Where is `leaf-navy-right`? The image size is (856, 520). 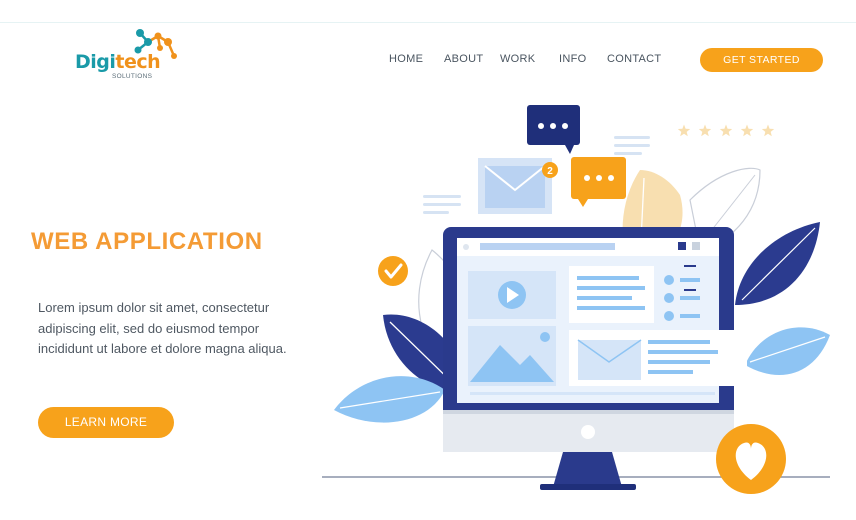
leaf-navy-right is located at coordinates (777, 263).